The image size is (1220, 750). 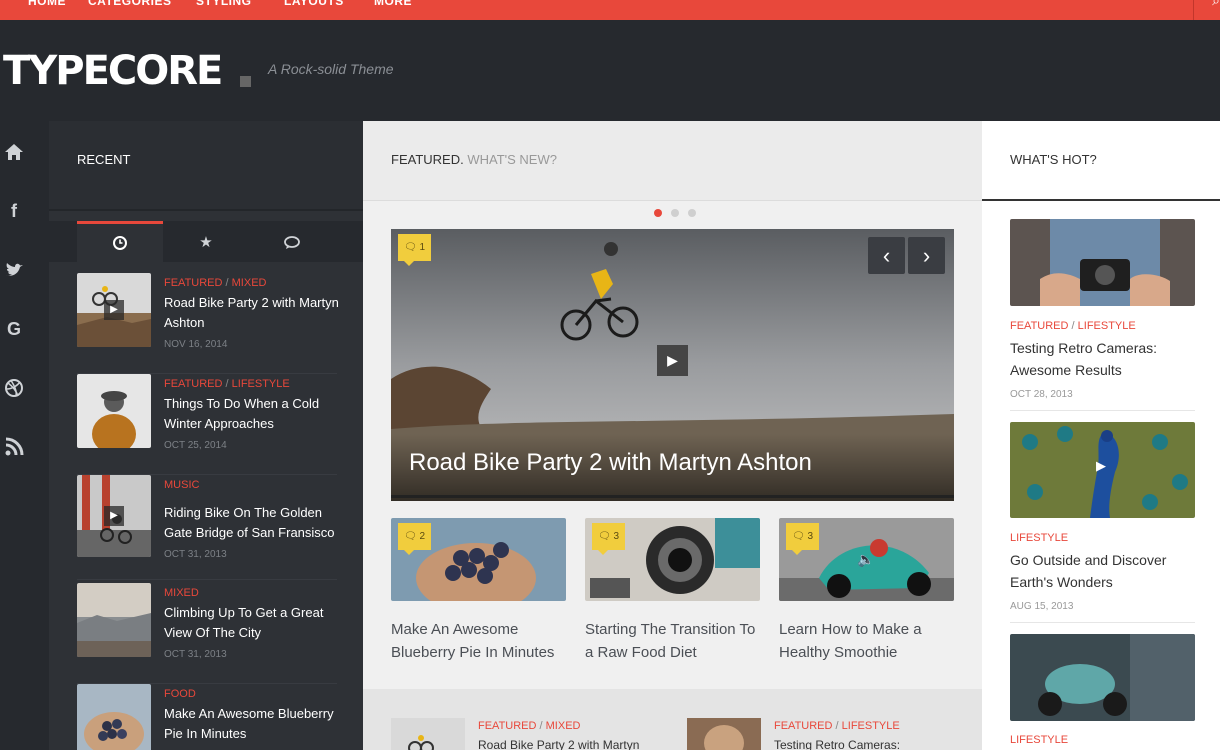 What do you see at coordinates (14, 211) in the screenshot?
I see `facebook-icon: f` at bounding box center [14, 211].